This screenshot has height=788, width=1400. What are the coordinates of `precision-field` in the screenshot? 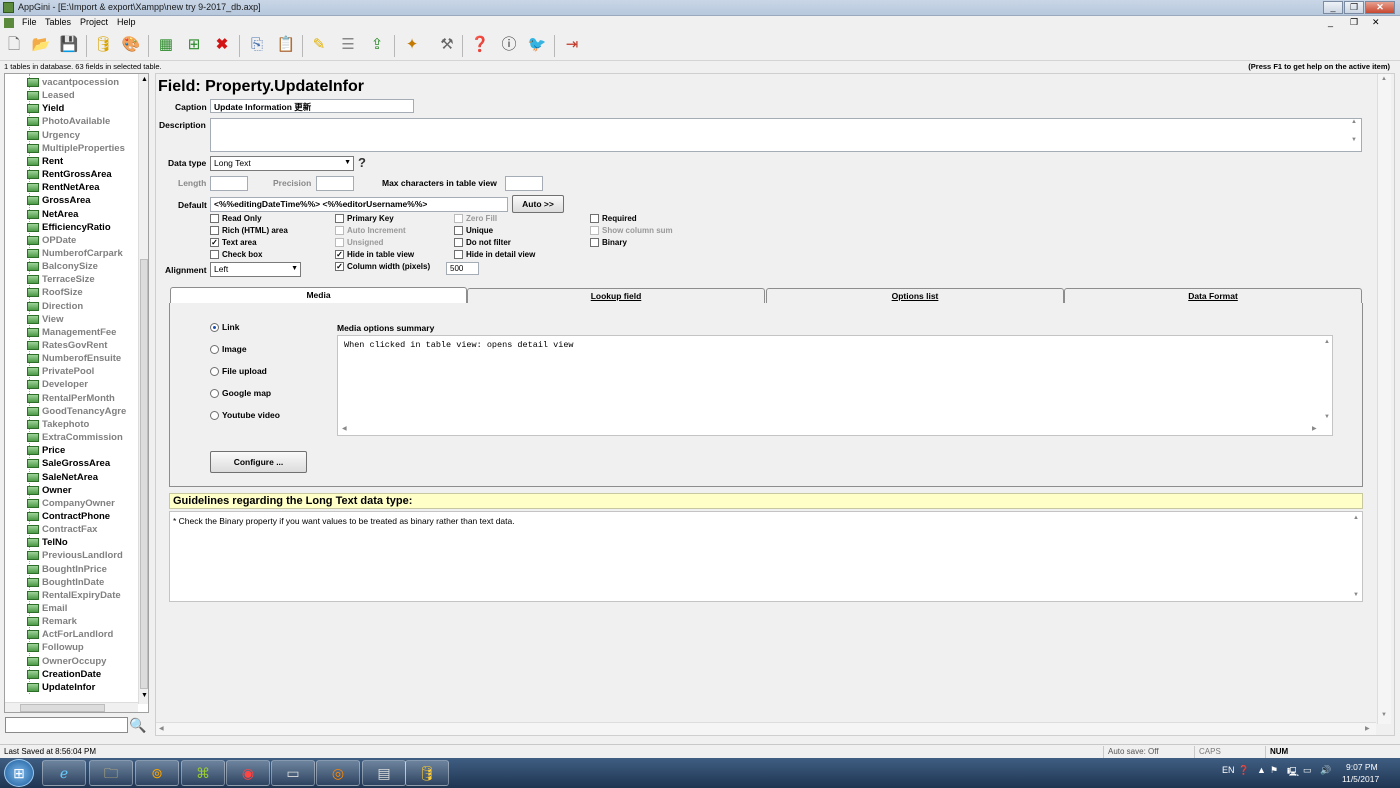 It's located at (335, 183).